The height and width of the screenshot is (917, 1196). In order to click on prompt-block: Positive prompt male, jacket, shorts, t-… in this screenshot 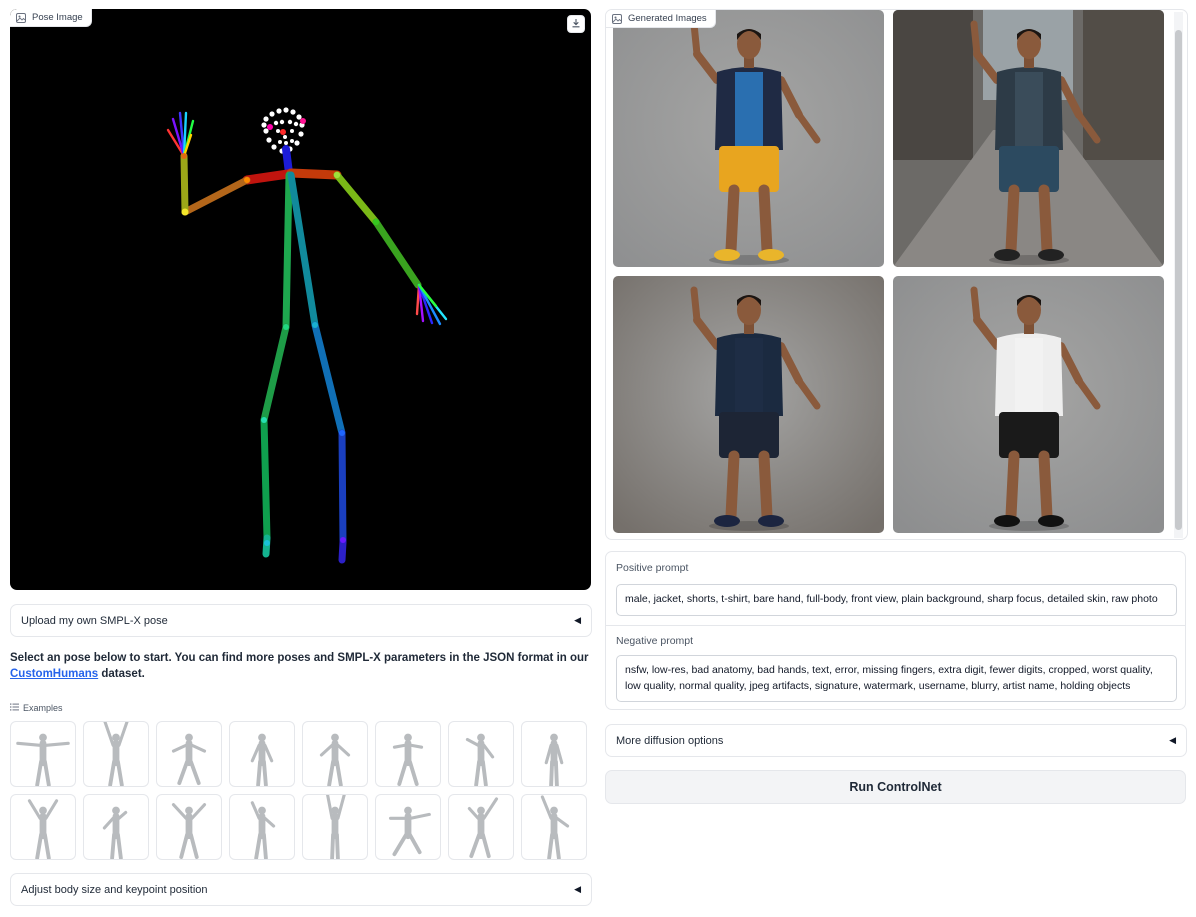, I will do `click(895, 630)`.